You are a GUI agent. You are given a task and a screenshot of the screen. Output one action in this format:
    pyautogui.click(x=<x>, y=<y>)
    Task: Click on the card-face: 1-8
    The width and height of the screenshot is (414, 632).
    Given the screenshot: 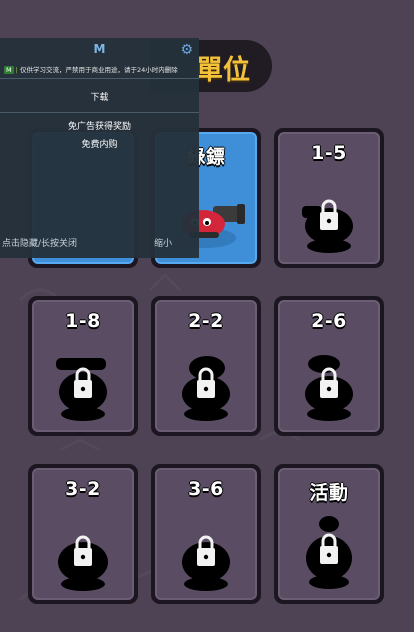 What is the action you would take?
    pyautogui.click(x=83, y=366)
    